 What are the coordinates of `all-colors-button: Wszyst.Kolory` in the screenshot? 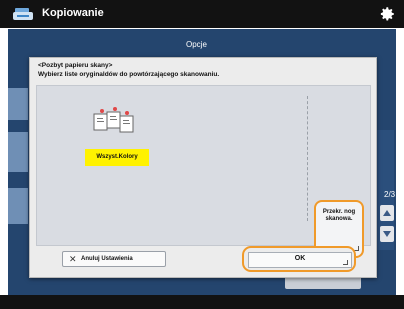 It's located at (117, 157).